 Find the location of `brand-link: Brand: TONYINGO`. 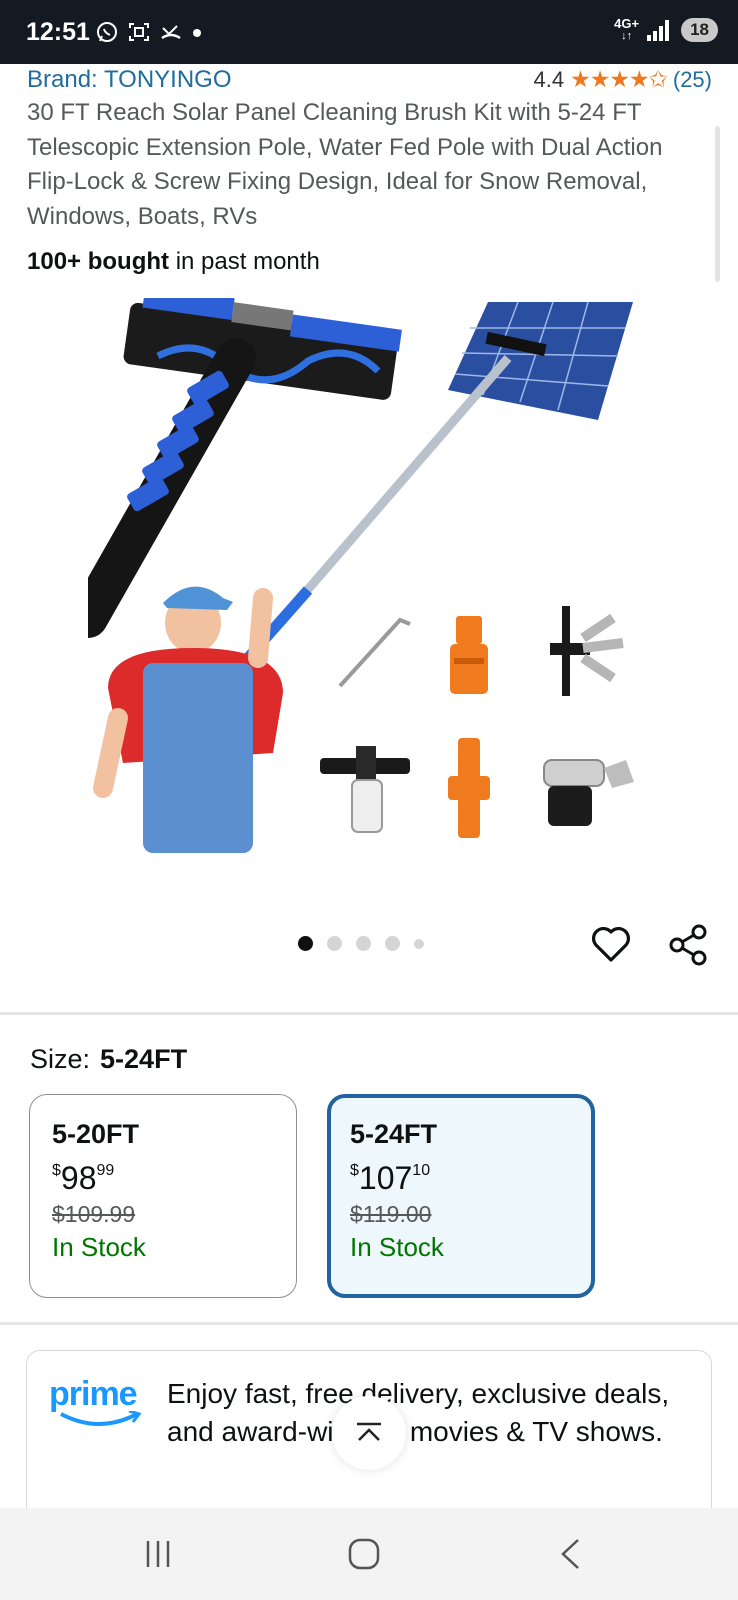

brand-link: Brand: TONYINGO is located at coordinates (129, 80).